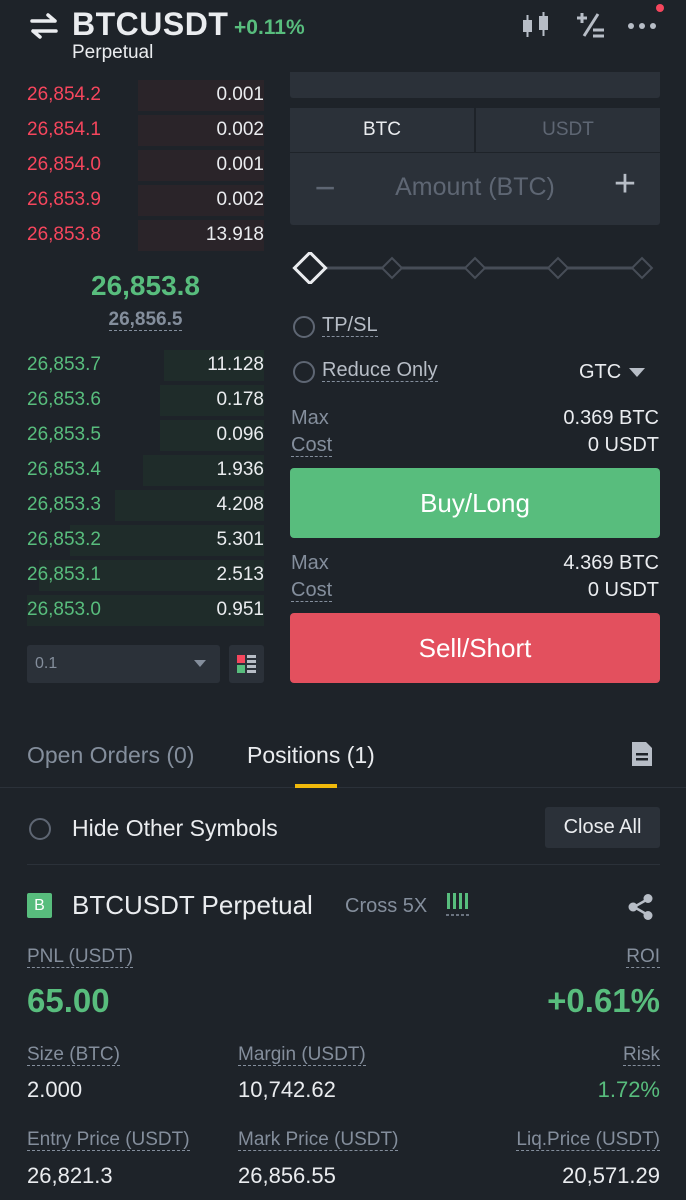 The width and height of the screenshot is (686, 1200). I want to click on side-badge: B, so click(39, 905).